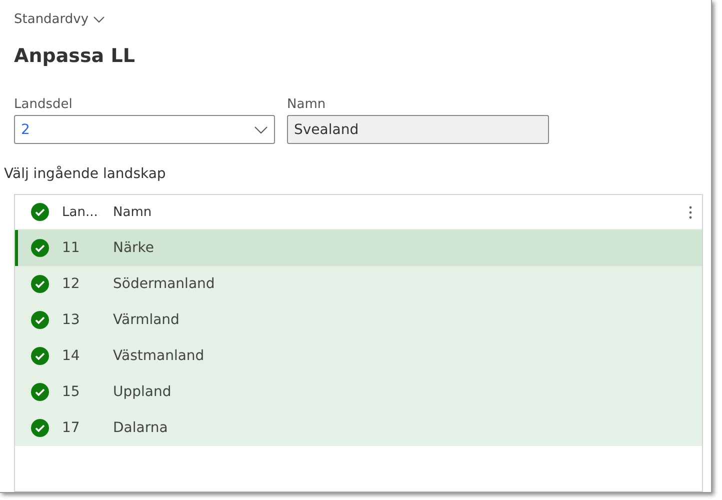 The height and width of the screenshot is (500, 722). What do you see at coordinates (358, 320) in the screenshot?
I see `table-row: 13 Värmland` at bounding box center [358, 320].